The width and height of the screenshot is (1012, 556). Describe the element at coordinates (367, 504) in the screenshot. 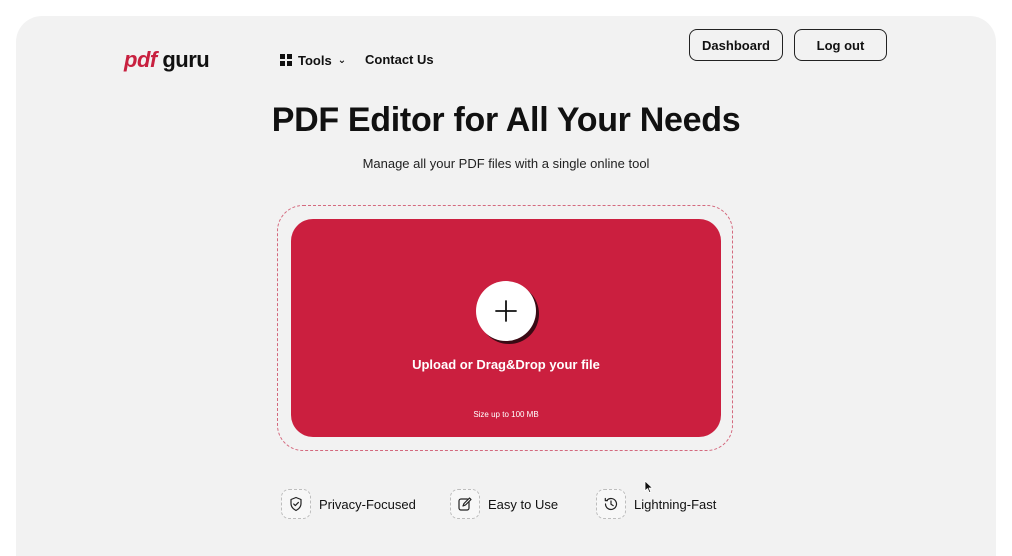

I see `feature-label: Privacy-Focused` at that location.